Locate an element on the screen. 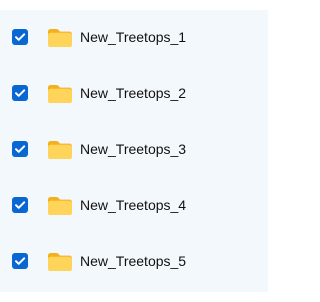  list-item-label: New_Treetops_2 is located at coordinates (133, 93).